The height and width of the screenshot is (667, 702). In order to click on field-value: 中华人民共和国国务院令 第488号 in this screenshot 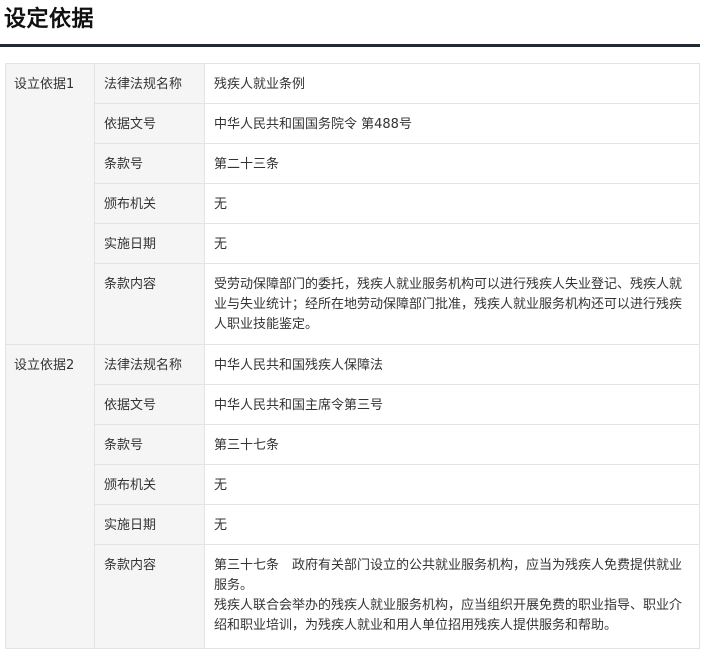, I will do `click(452, 123)`.